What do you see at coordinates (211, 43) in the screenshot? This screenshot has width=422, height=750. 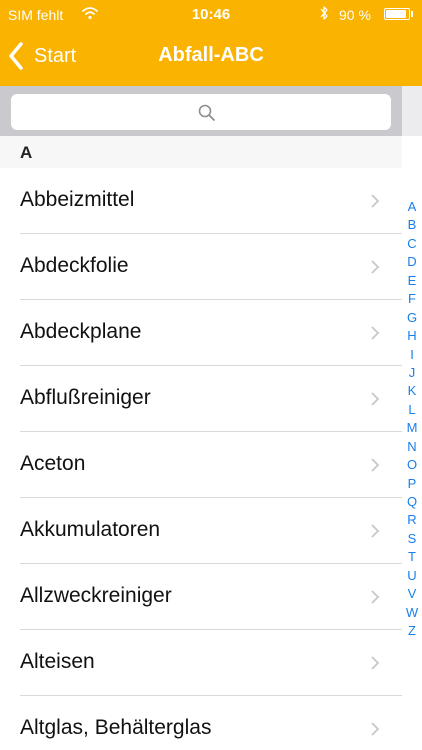 I see `navigation-header: SIM fehlt 10:46 90 % Start Abfall-ABC` at bounding box center [211, 43].